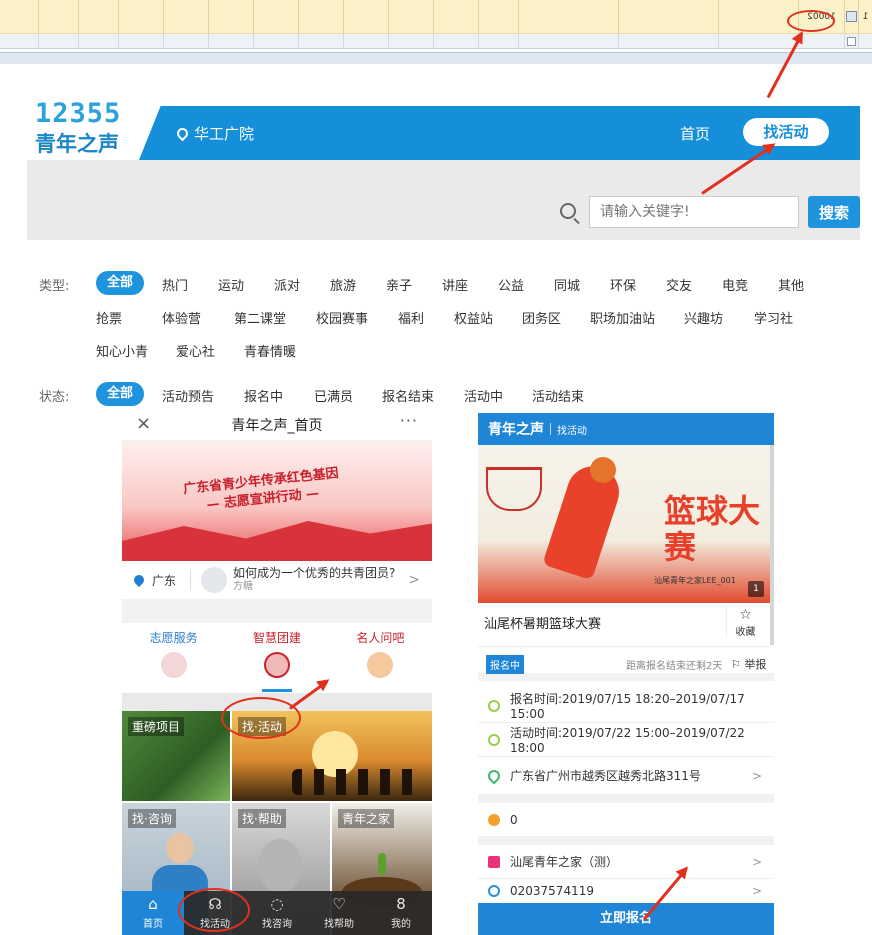  I want to click on mobile-title-bar: × 青年之声_首页 ···, so click(277, 424).